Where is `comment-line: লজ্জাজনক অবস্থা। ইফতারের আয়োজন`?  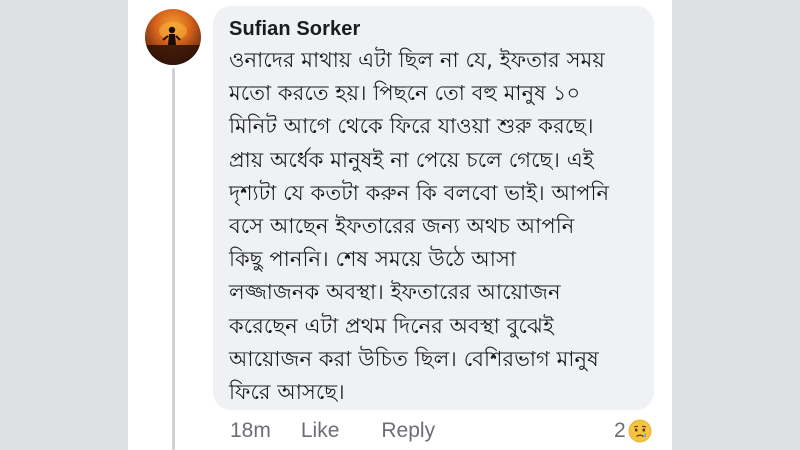
comment-line: লজ্জাজনক অবস্থা। ইফতারের আয়োজন is located at coordinates (395, 292).